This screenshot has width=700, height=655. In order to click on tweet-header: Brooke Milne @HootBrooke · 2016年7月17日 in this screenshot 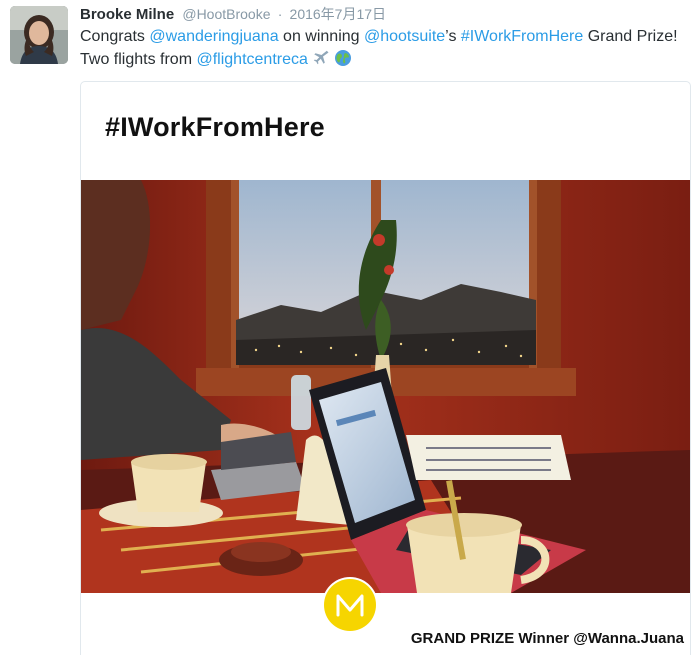, I will do `click(233, 14)`.